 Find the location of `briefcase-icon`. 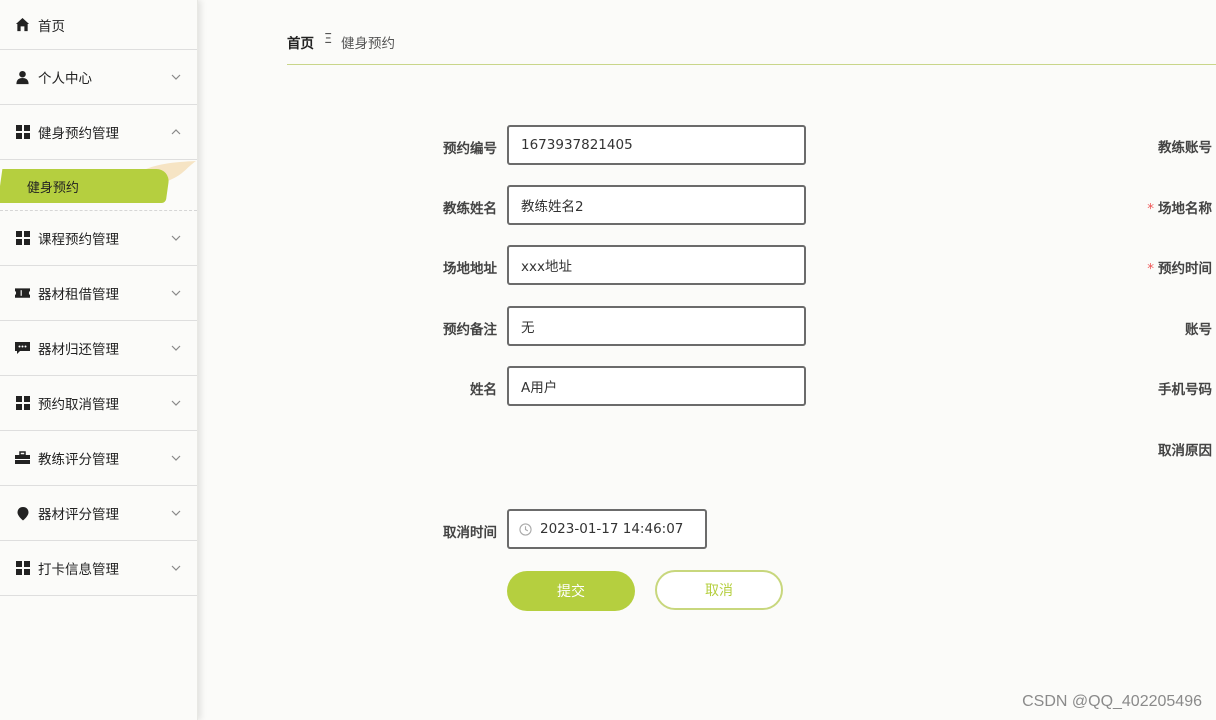

briefcase-icon is located at coordinates (22, 458).